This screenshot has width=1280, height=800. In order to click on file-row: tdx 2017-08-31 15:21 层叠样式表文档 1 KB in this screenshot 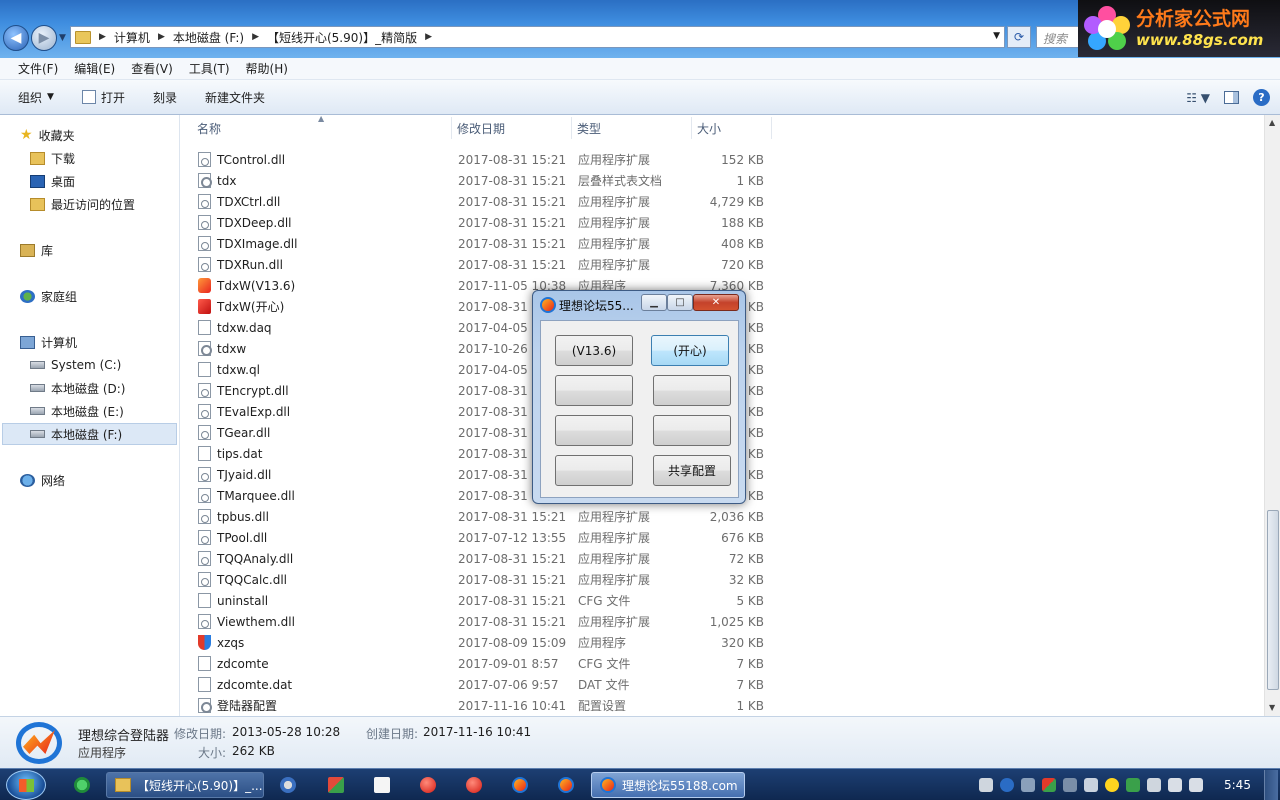, I will do `click(475, 180)`.